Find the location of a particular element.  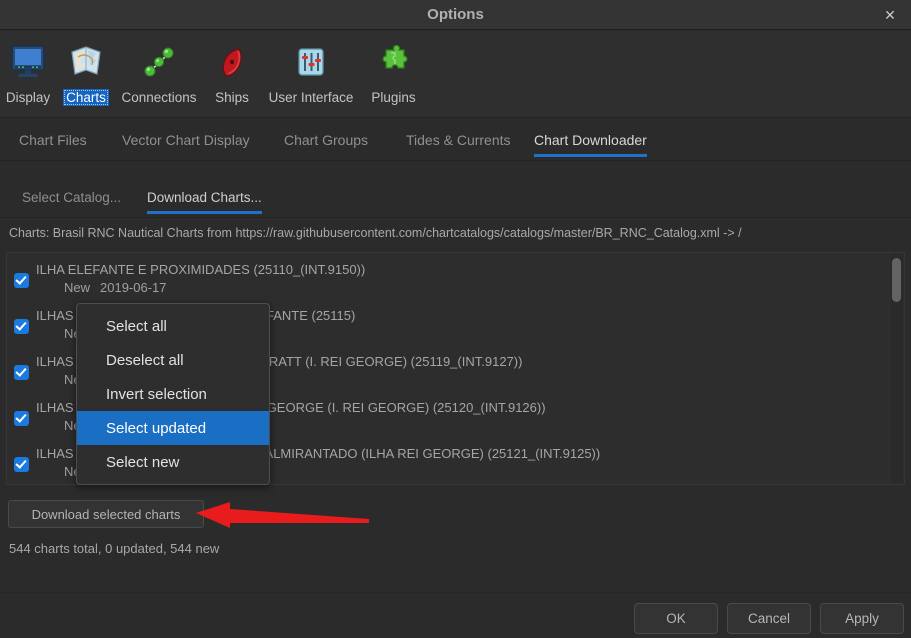

window-title: Options is located at coordinates (455, 14).